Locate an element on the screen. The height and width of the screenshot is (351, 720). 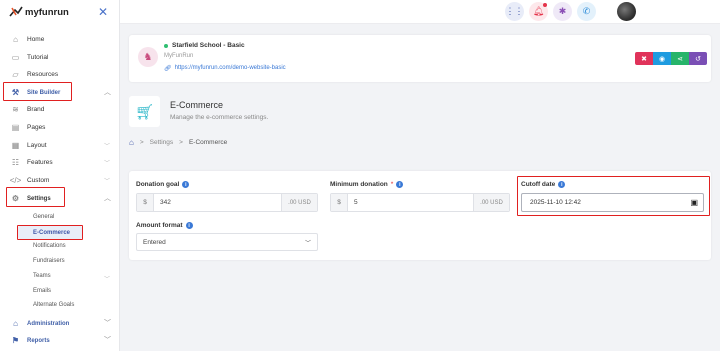
min-donation-label: Minimum donation * i is located at coordinates (367, 184).